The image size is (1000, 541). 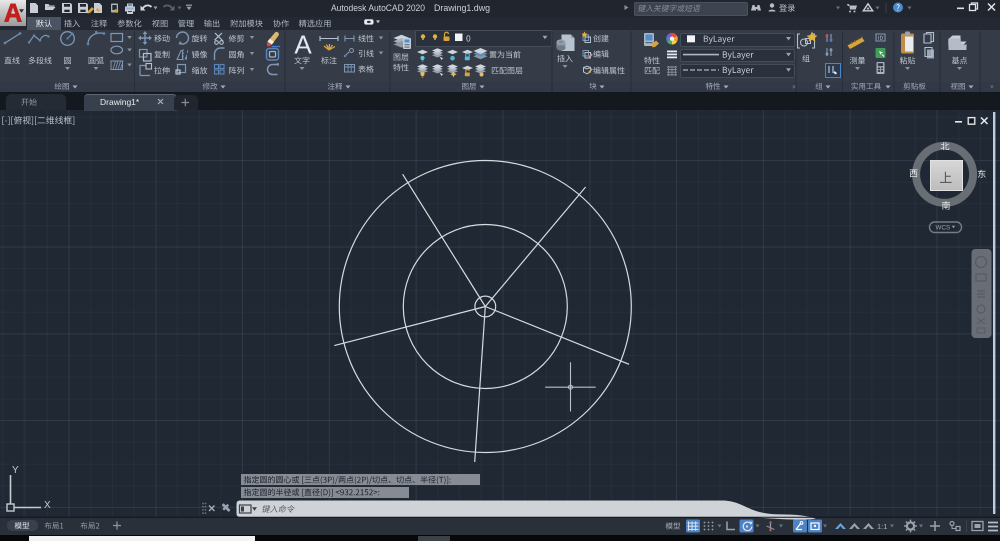 What do you see at coordinates (120, 102) in the screenshot?
I see `svg-text: Drawing1*` at bounding box center [120, 102].